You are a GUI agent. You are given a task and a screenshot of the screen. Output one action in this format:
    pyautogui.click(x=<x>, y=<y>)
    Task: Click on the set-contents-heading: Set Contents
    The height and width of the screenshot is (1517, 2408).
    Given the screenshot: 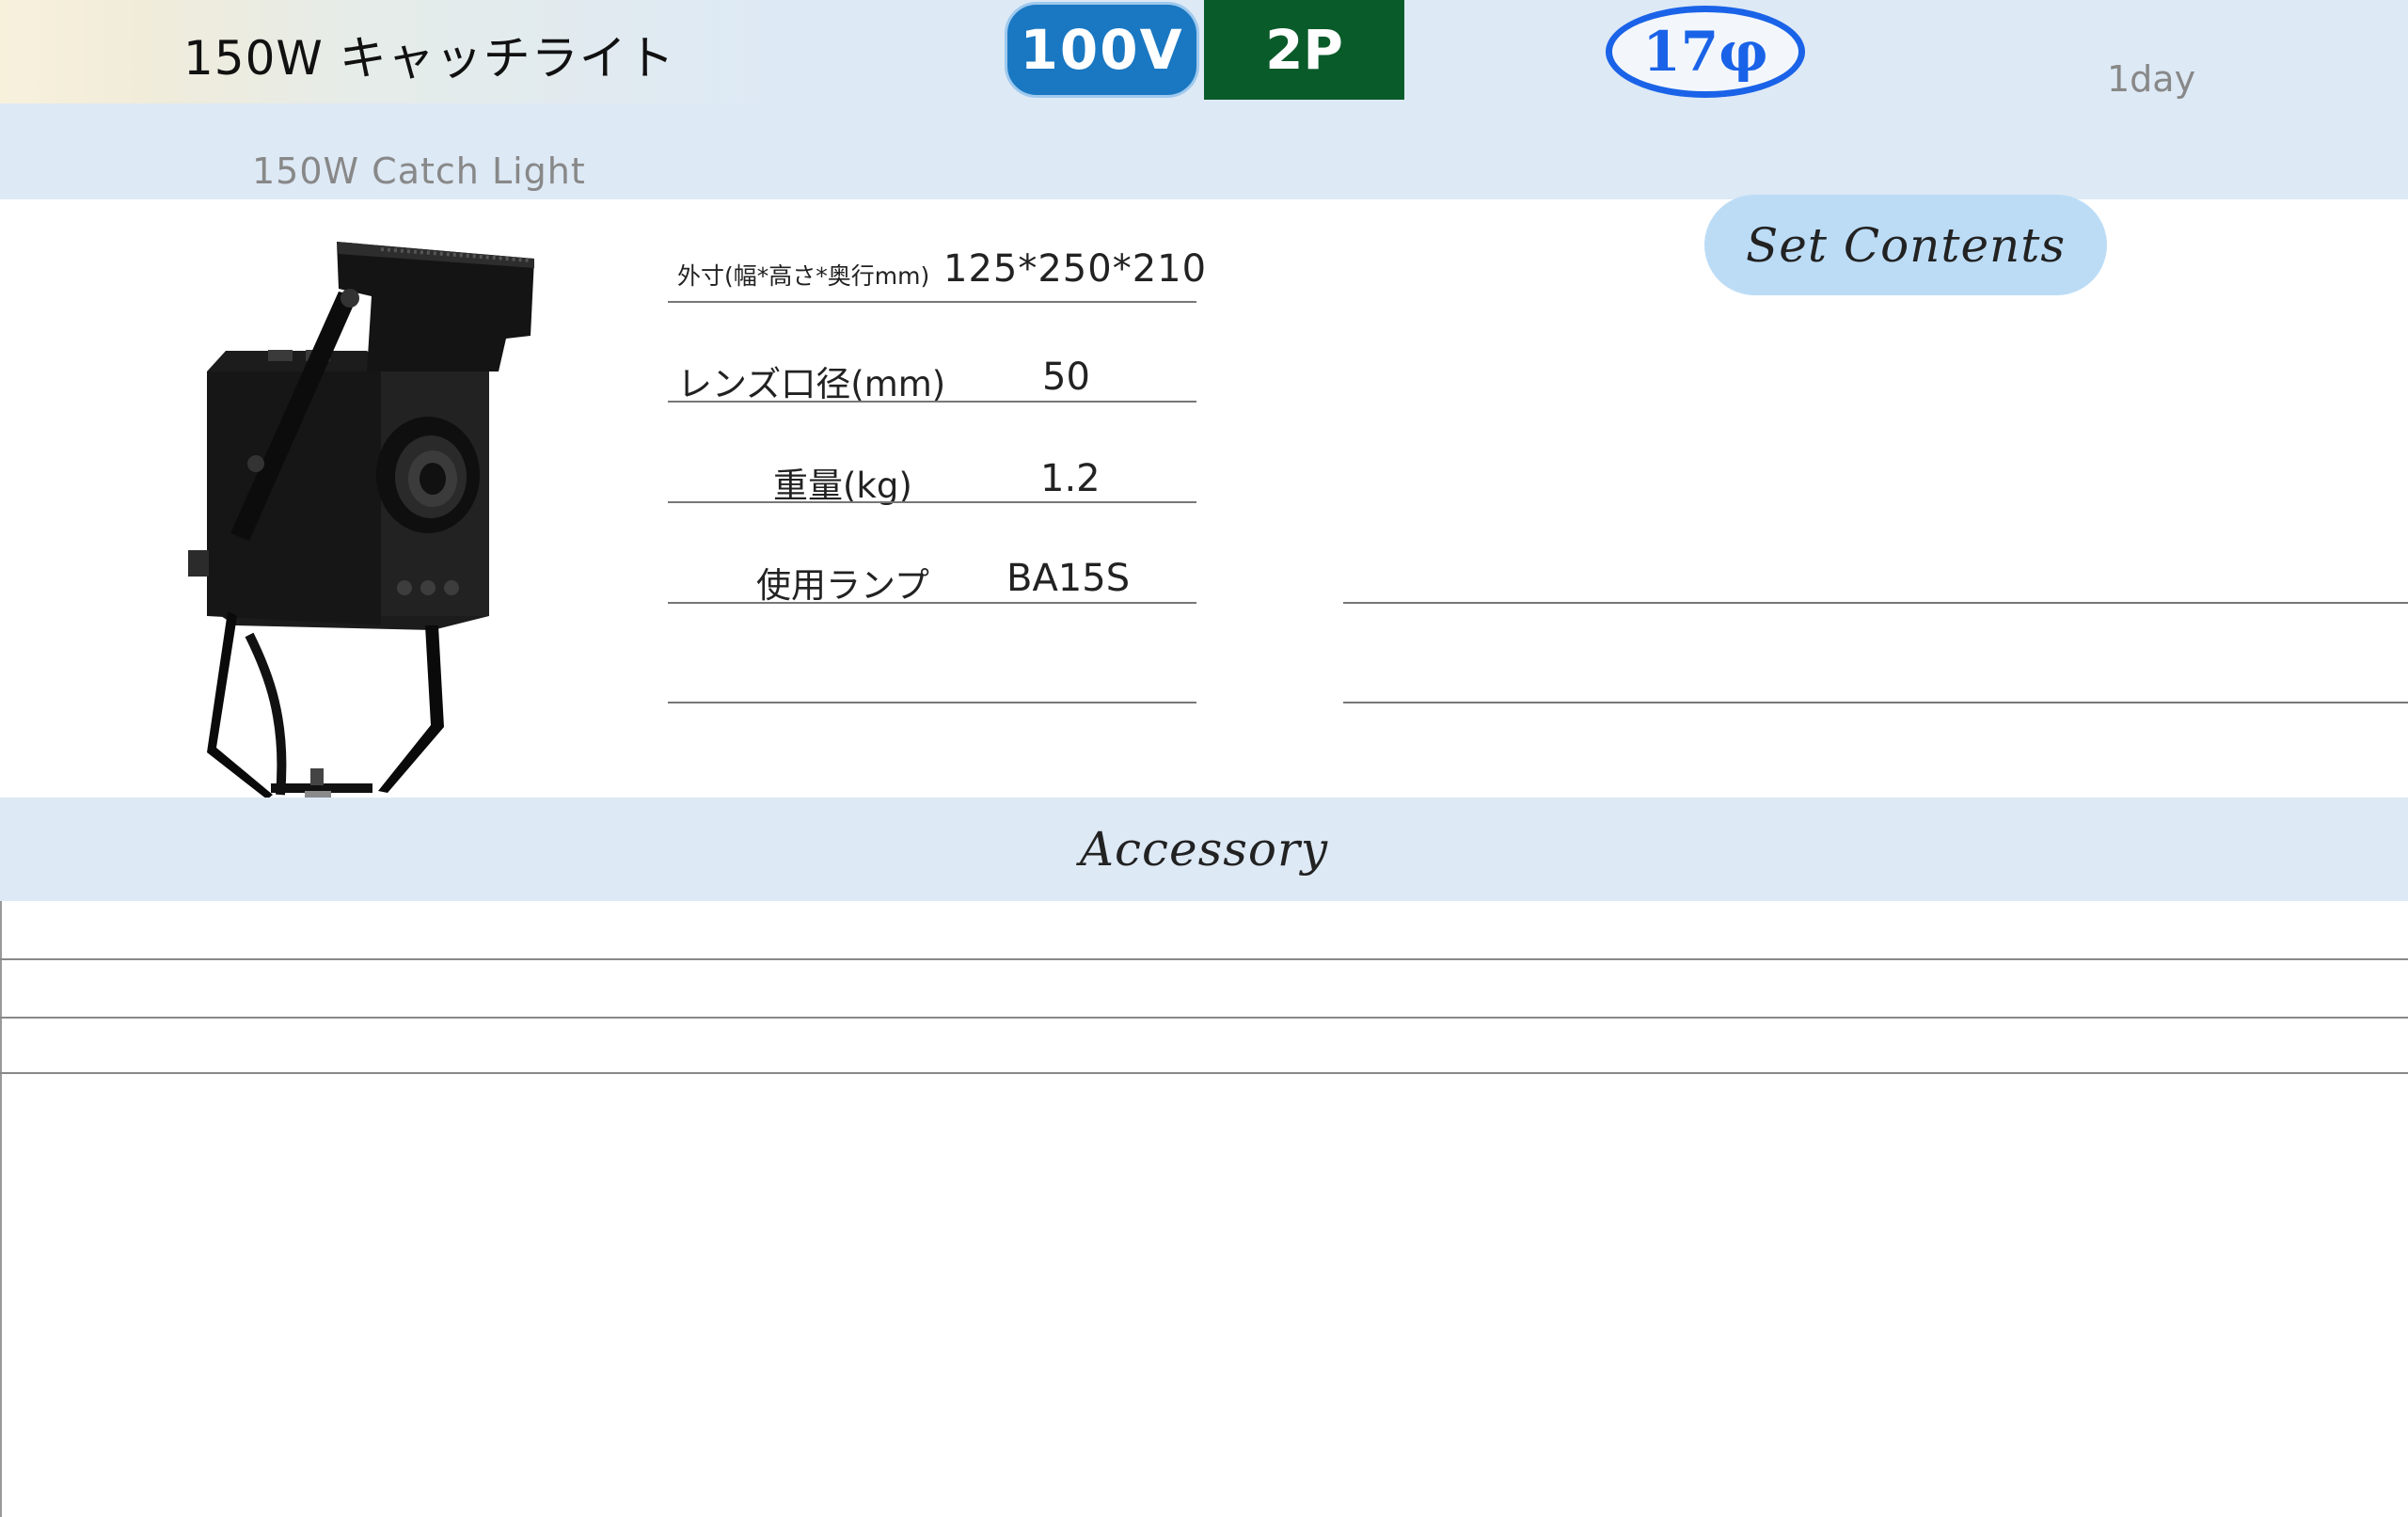 What is the action you would take?
    pyautogui.click(x=1906, y=245)
    